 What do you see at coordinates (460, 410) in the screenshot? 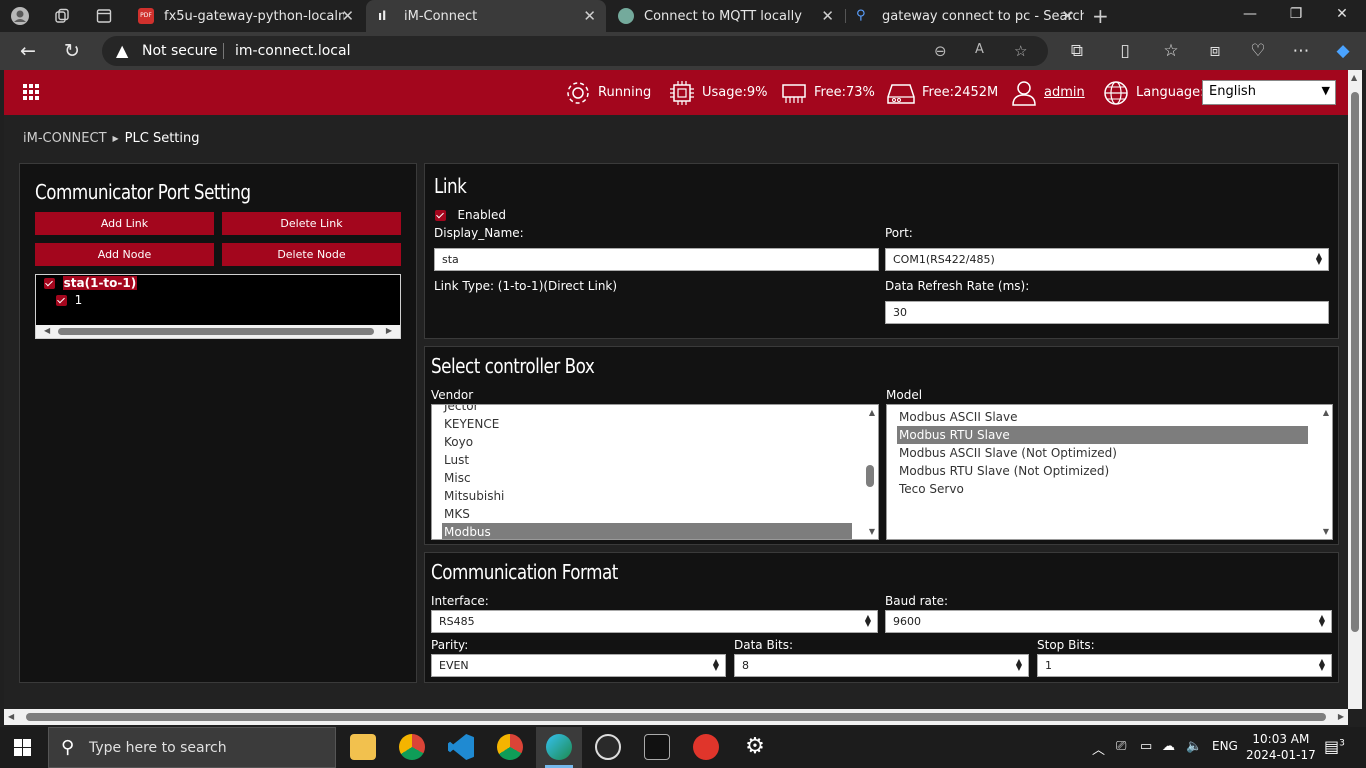
I see `list-option: Jector` at bounding box center [460, 410].